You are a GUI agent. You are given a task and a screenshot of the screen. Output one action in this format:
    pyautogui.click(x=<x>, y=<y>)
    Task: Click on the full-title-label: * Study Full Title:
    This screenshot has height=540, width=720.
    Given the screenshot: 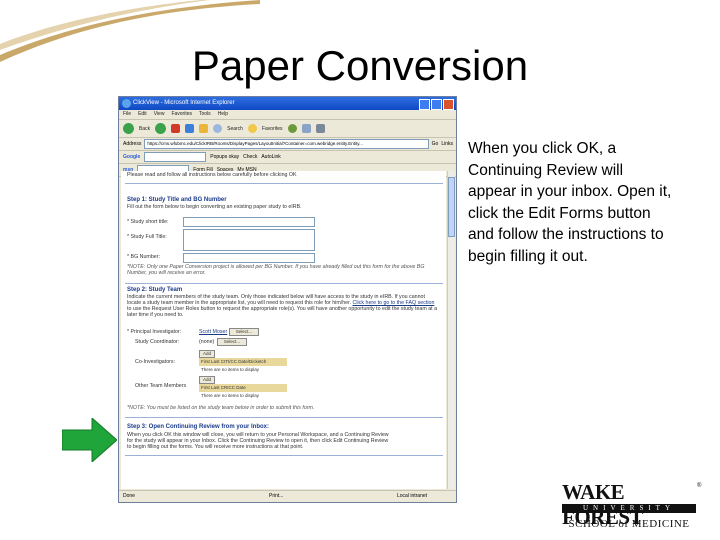 What is the action you would take?
    pyautogui.click(x=147, y=237)
    